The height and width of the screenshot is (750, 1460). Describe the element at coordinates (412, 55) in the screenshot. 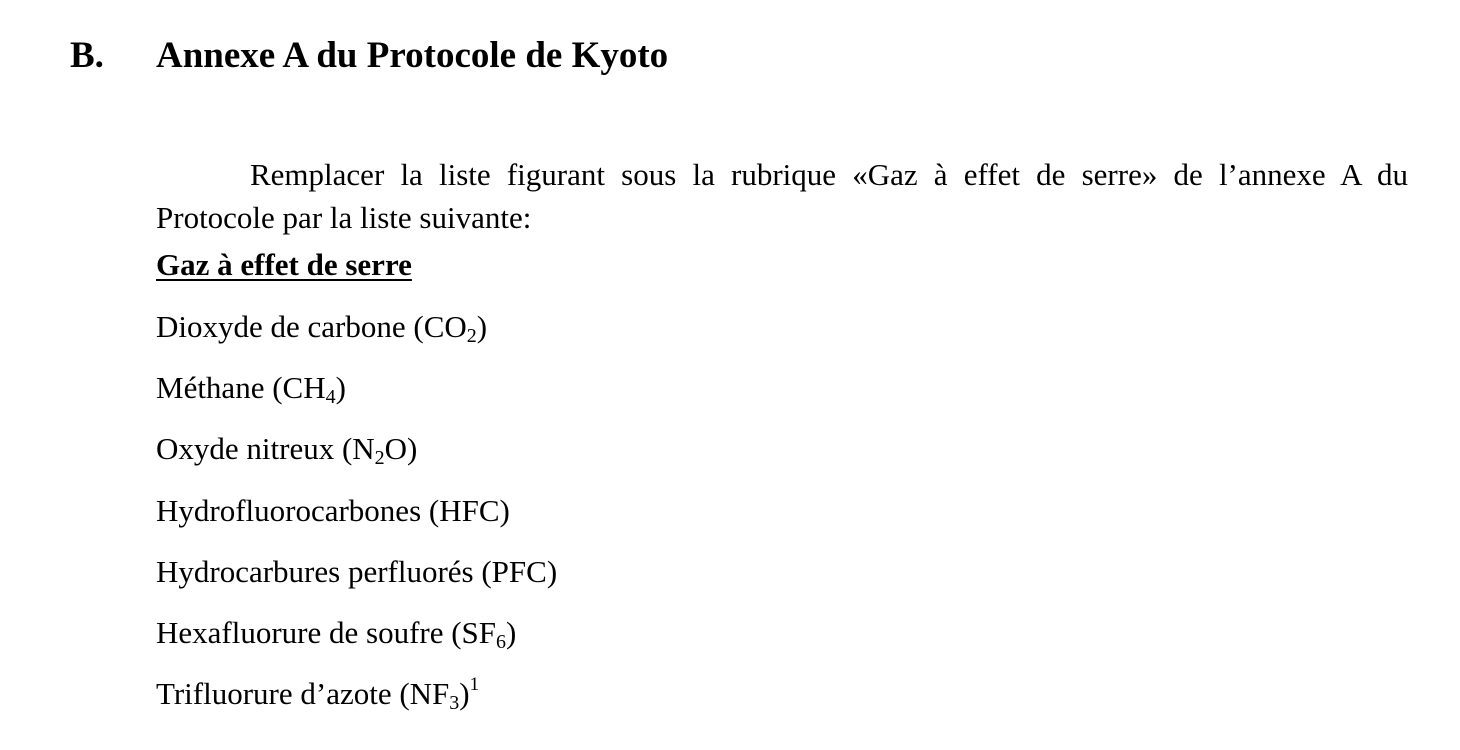

I see `section-title: Annexe A du Protocole de Kyoto` at that location.